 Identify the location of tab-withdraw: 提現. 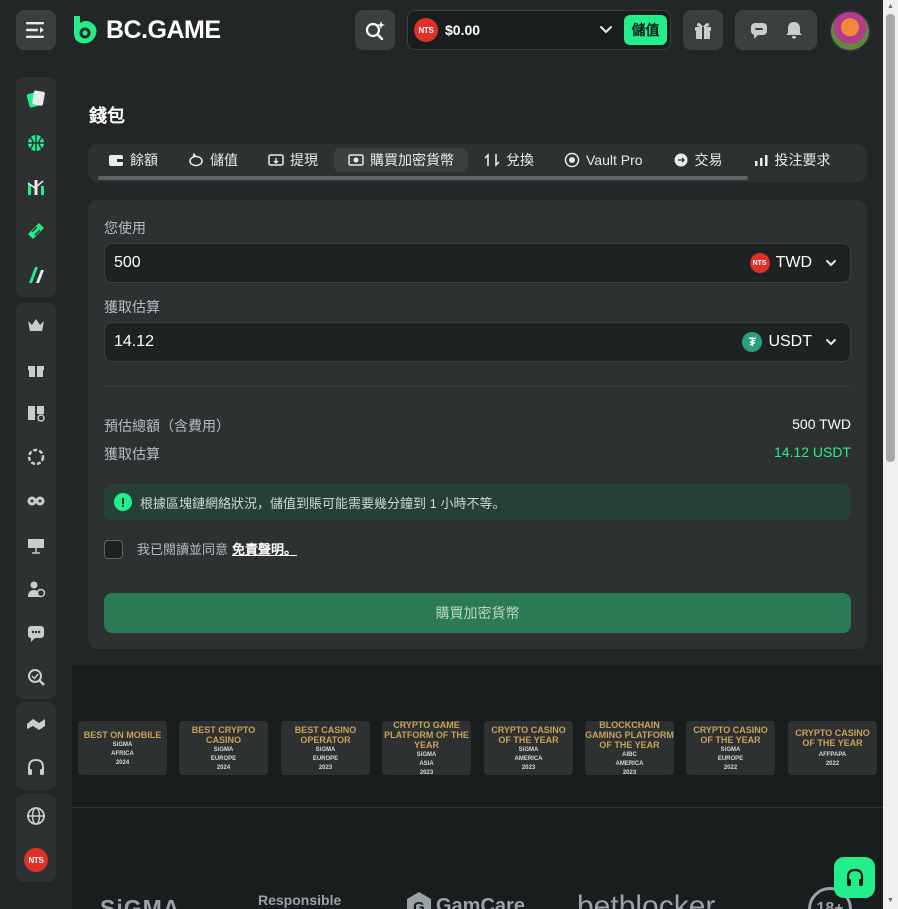
(293, 160).